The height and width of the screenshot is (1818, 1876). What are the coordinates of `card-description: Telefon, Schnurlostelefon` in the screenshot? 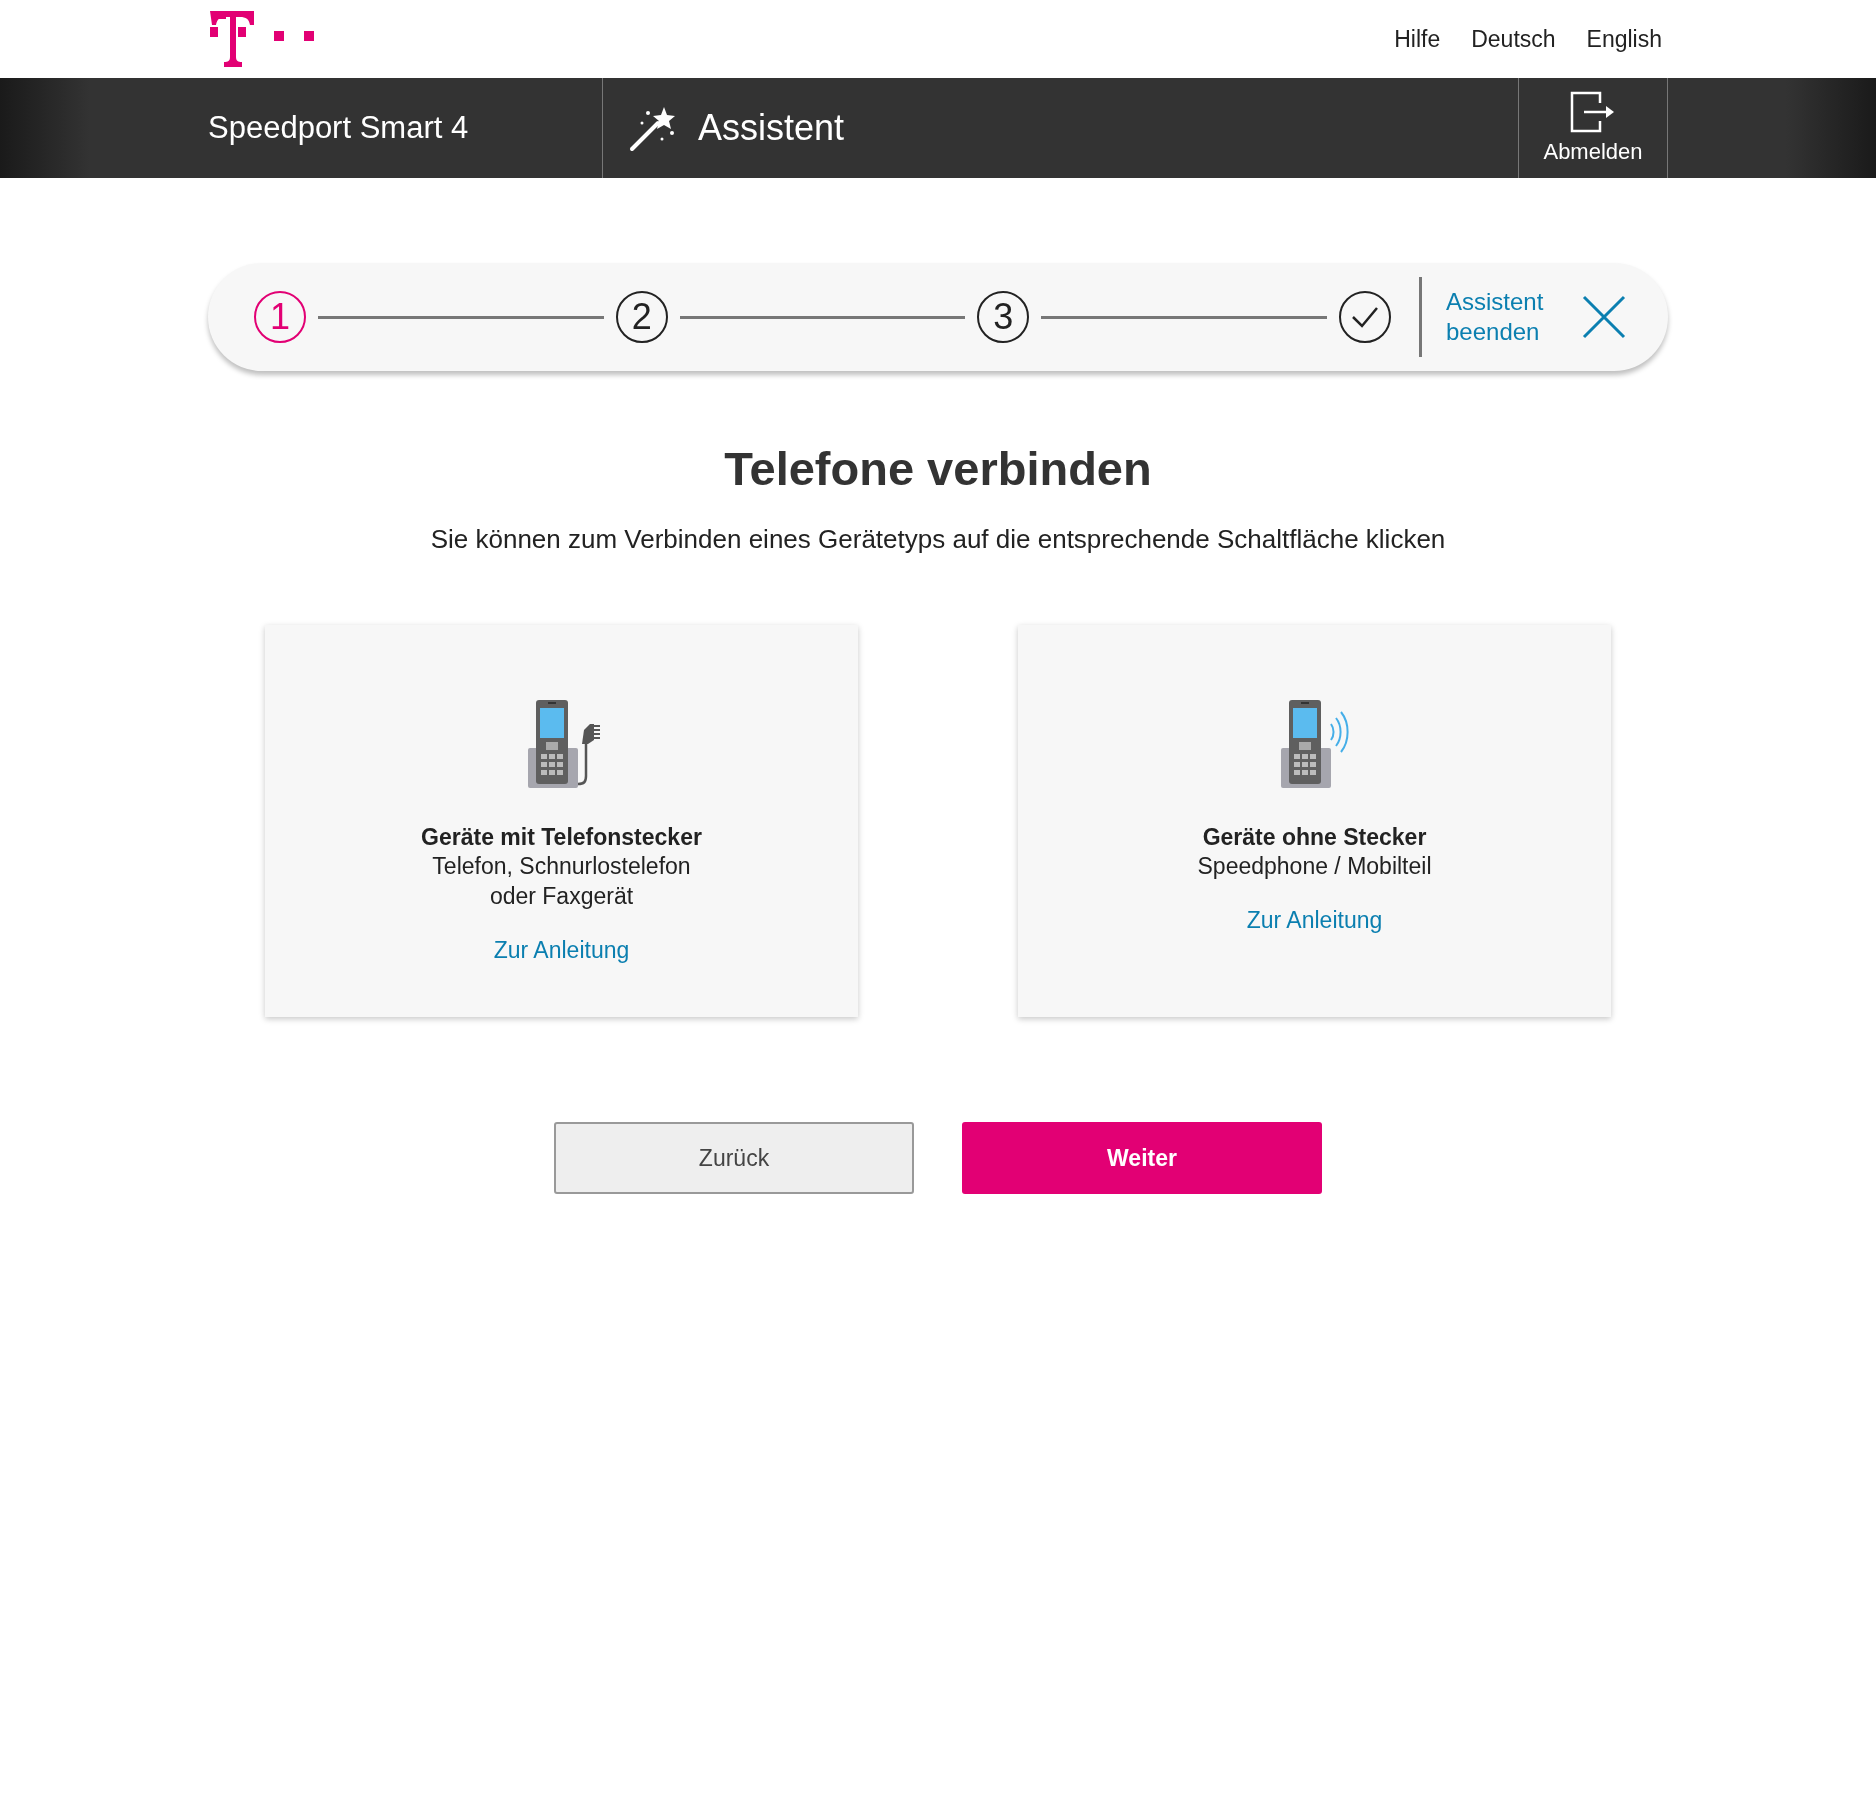 It's located at (561, 866).